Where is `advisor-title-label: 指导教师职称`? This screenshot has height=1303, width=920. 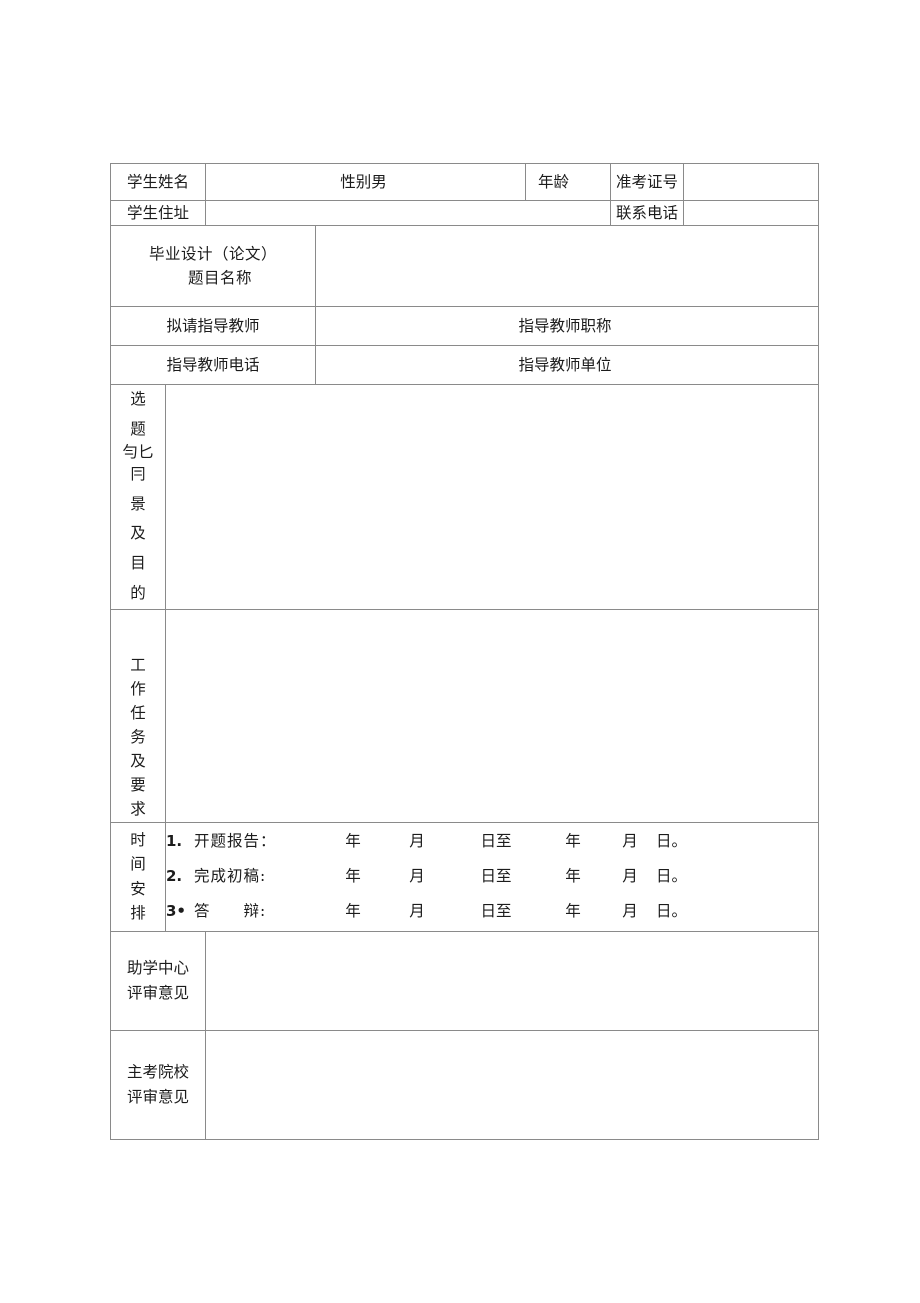
advisor-title-label: 指导教师职称 is located at coordinates (567, 326).